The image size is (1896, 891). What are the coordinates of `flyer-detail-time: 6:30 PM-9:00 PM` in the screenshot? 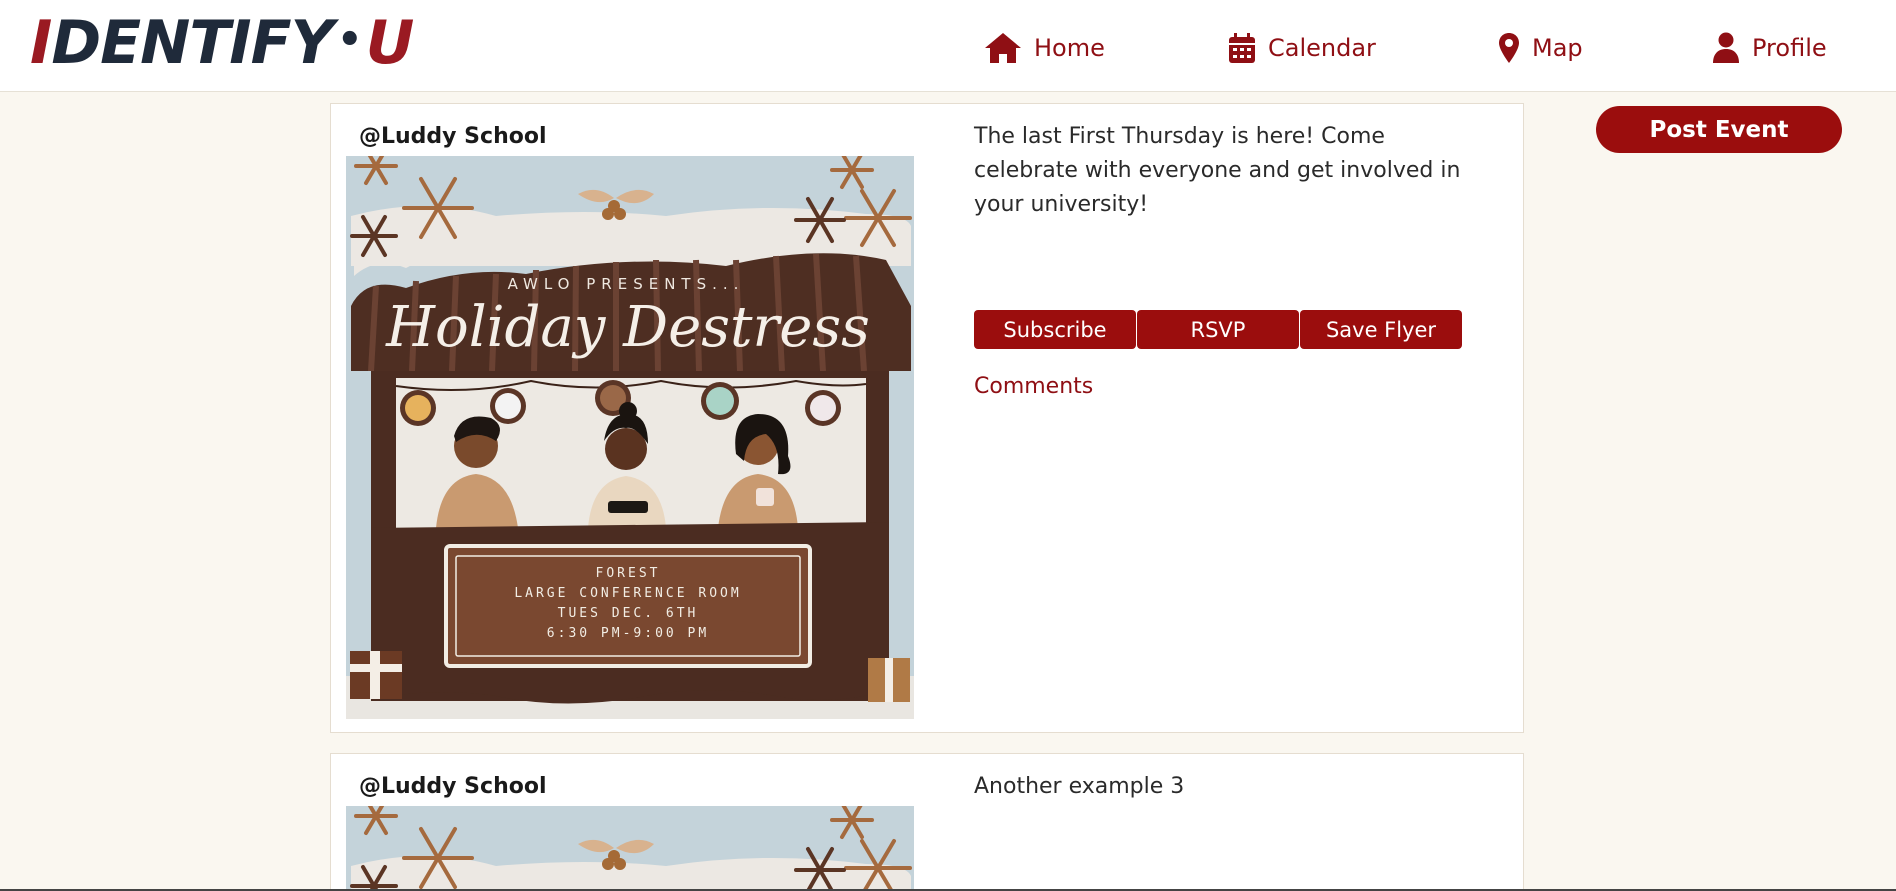 It's located at (628, 633).